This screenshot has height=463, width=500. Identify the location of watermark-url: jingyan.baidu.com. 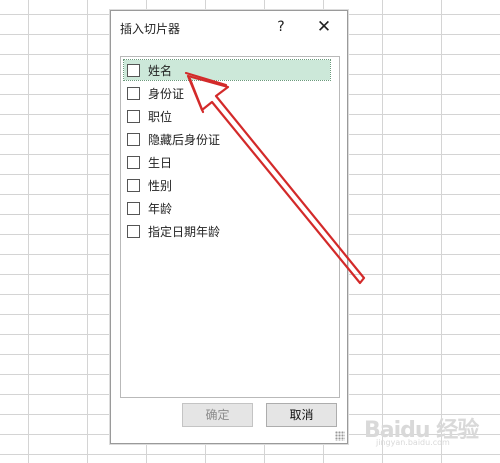
(413, 442).